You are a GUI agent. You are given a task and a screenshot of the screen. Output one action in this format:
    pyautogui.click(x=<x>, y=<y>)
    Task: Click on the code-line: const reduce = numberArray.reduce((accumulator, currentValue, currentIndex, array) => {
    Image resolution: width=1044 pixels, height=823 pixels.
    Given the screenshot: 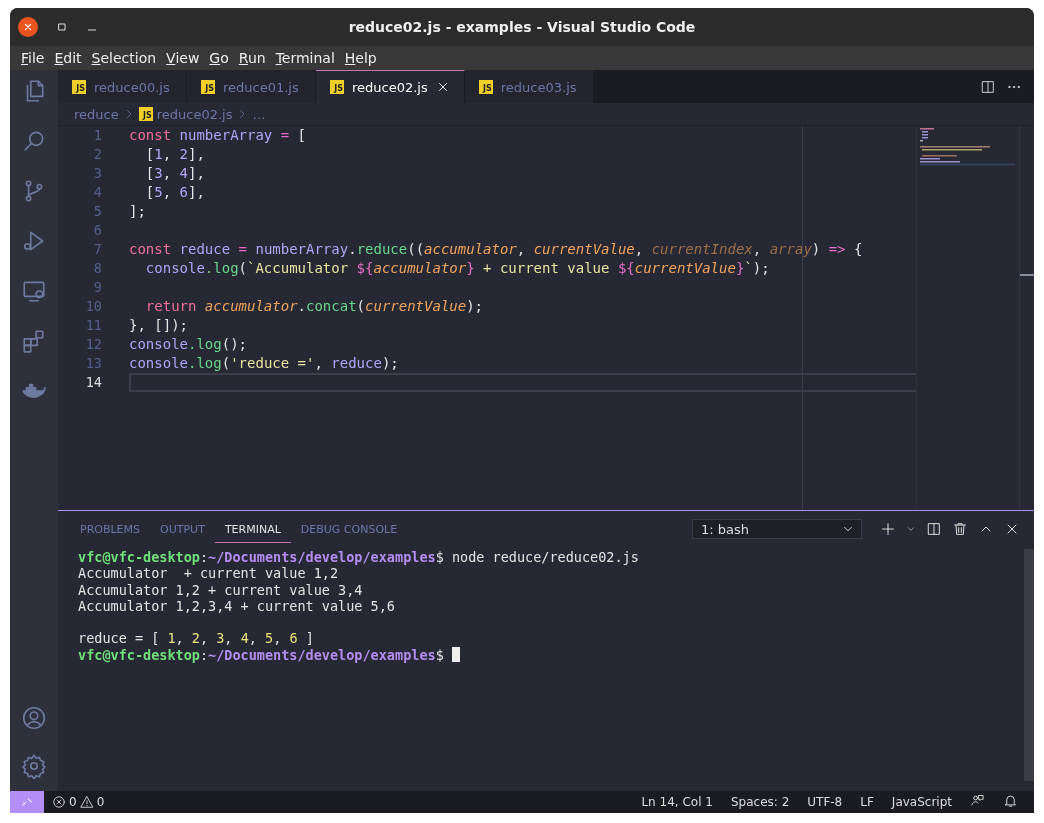 What is the action you would take?
    pyautogui.click(x=496, y=249)
    